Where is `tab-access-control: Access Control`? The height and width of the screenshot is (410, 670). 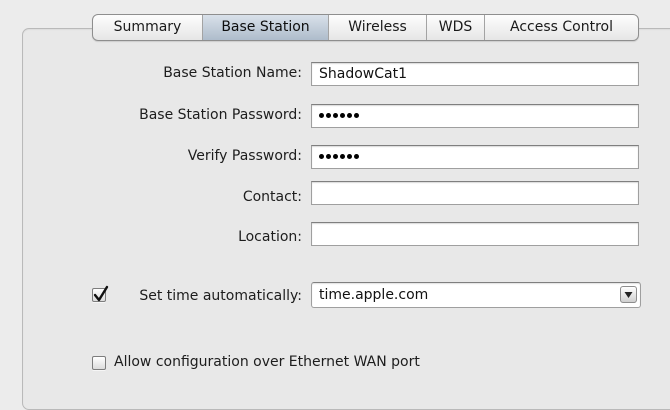
tab-access-control: Access Control is located at coordinates (561, 27).